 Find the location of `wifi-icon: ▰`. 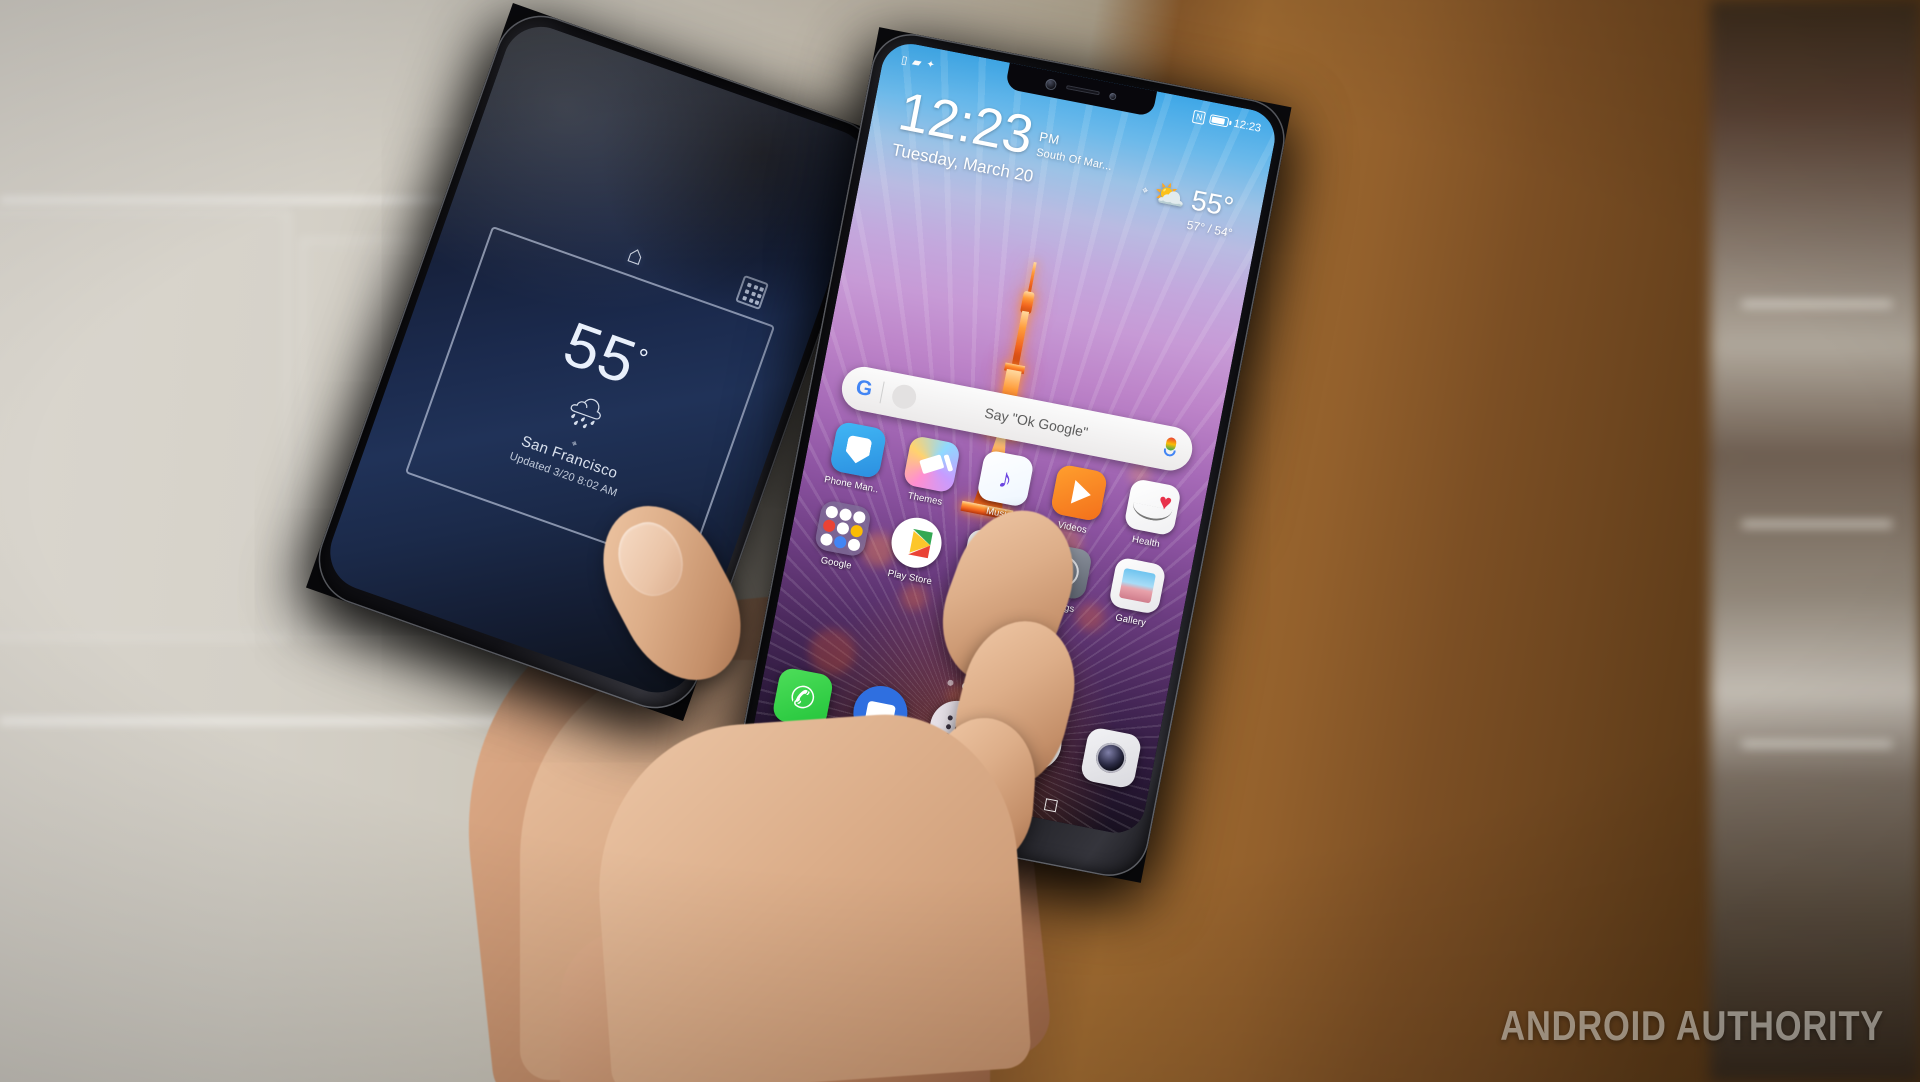

wifi-icon: ▰ is located at coordinates (917, 62).